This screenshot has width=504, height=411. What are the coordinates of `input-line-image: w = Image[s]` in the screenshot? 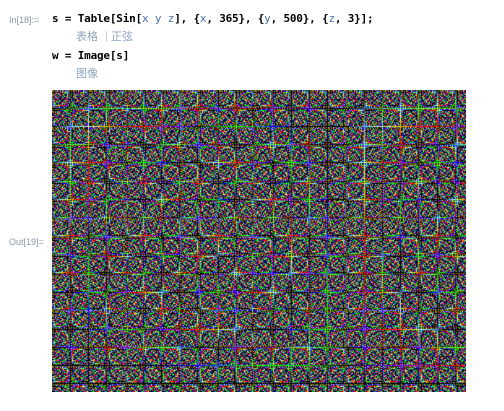 It's located at (90, 55).